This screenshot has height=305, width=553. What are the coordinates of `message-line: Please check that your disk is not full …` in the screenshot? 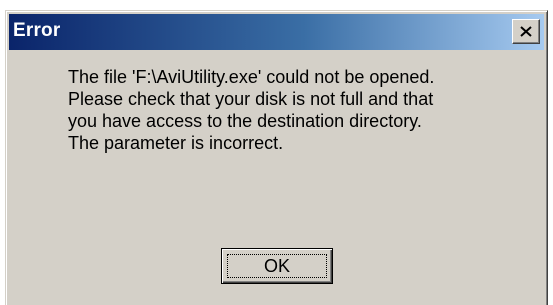 It's located at (251, 99).